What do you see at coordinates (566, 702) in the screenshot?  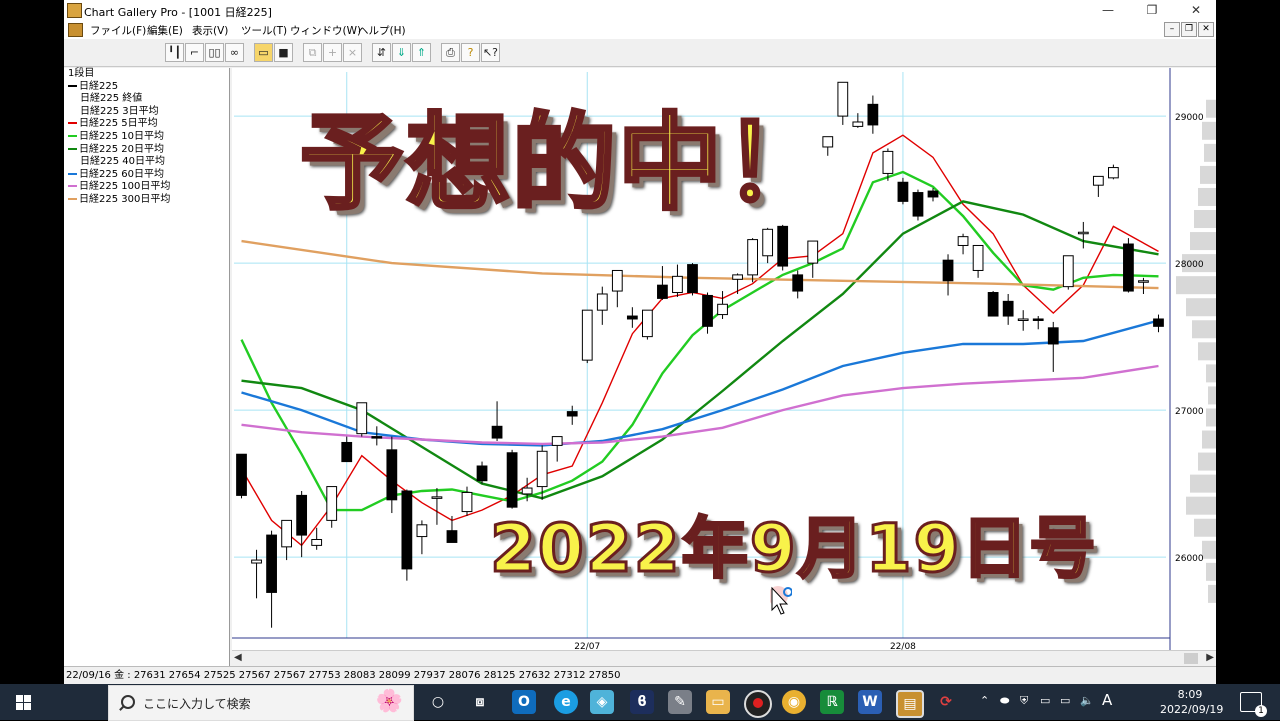 I see `edge-icon: e` at bounding box center [566, 702].